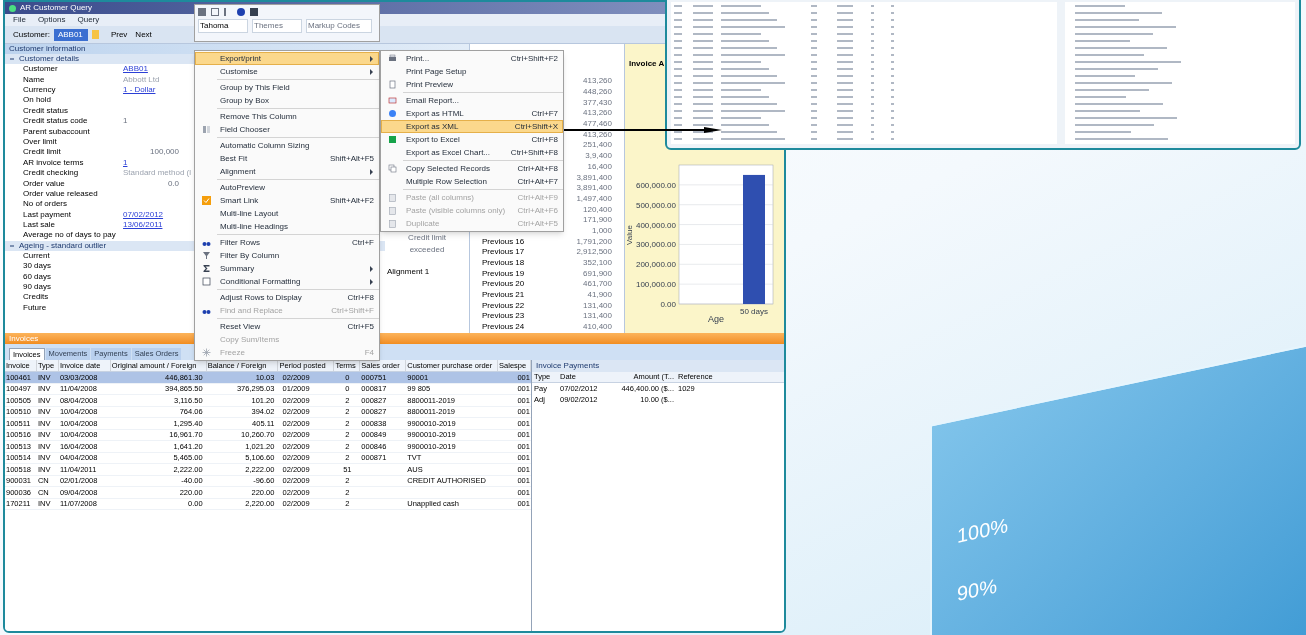 Image resolution: width=1306 pixels, height=635 pixels. What do you see at coordinates (655, 225) in the screenshot?
I see `axis-tick-label: 400,000.00` at bounding box center [655, 225].